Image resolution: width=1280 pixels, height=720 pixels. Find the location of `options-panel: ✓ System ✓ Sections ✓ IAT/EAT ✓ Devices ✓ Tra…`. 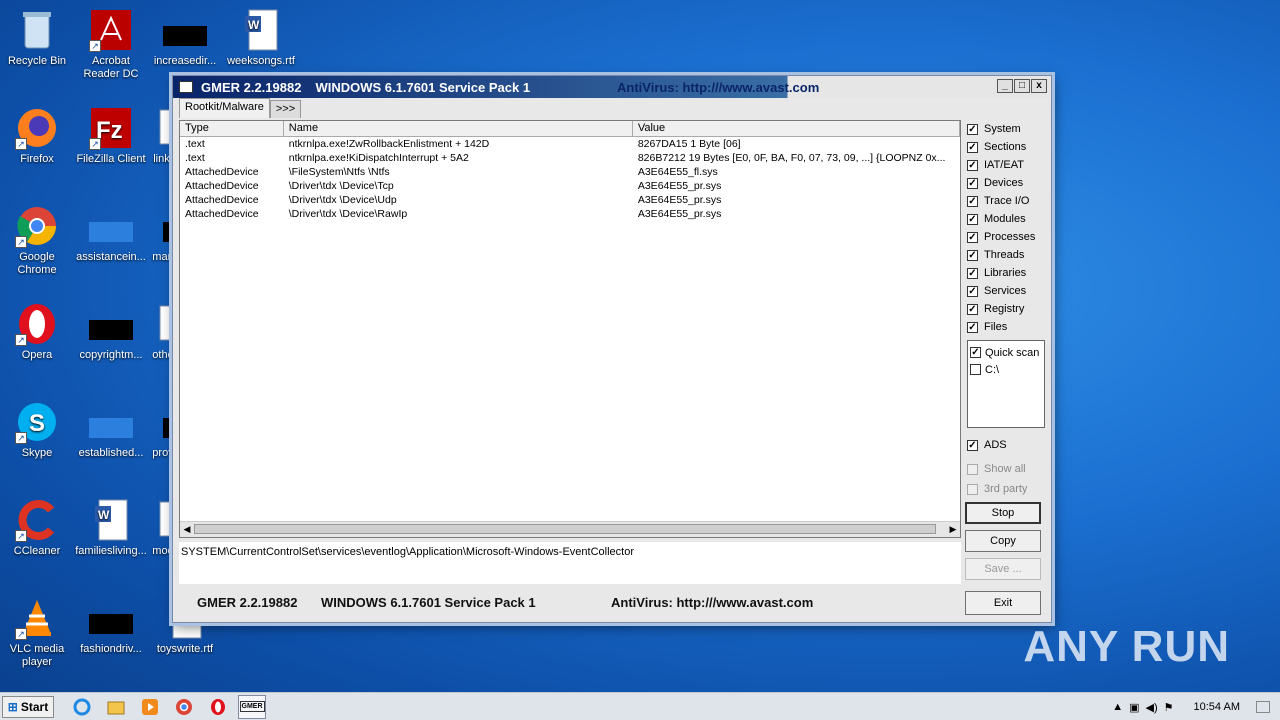

options-panel: ✓ System ✓ Sections ✓ IAT/EAT ✓ Devices ✓ Tra… is located at coordinates (1005, 350).